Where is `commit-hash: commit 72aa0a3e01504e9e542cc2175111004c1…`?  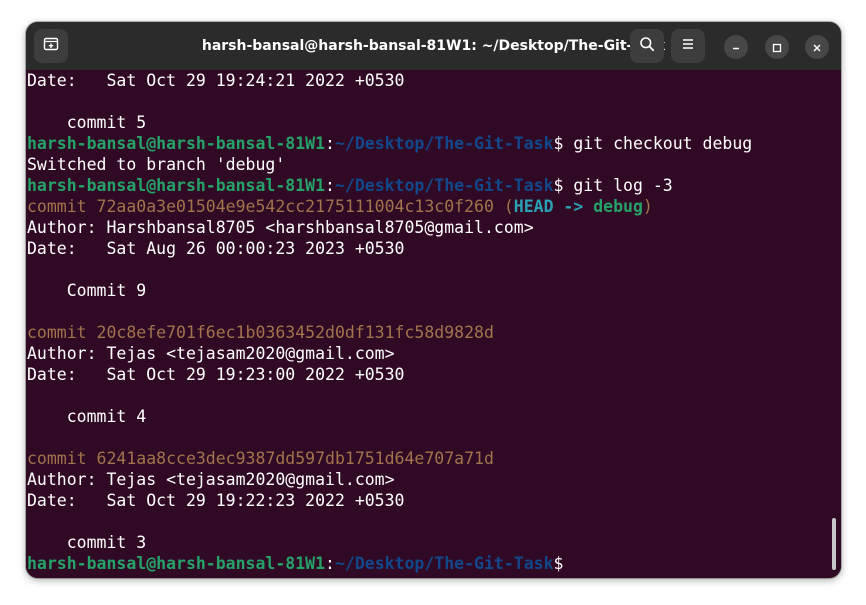
commit-hash: commit 72aa0a3e01504e9e542cc2175111004c1… is located at coordinates (260, 206).